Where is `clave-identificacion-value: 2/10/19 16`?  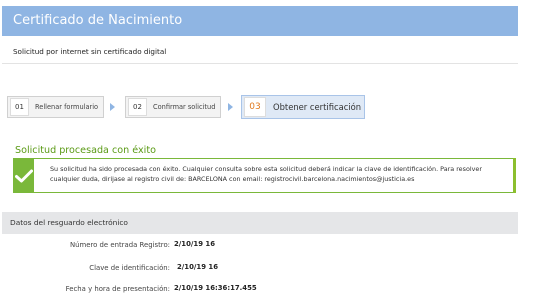 clave-identificacion-value: 2/10/19 16 is located at coordinates (197, 267).